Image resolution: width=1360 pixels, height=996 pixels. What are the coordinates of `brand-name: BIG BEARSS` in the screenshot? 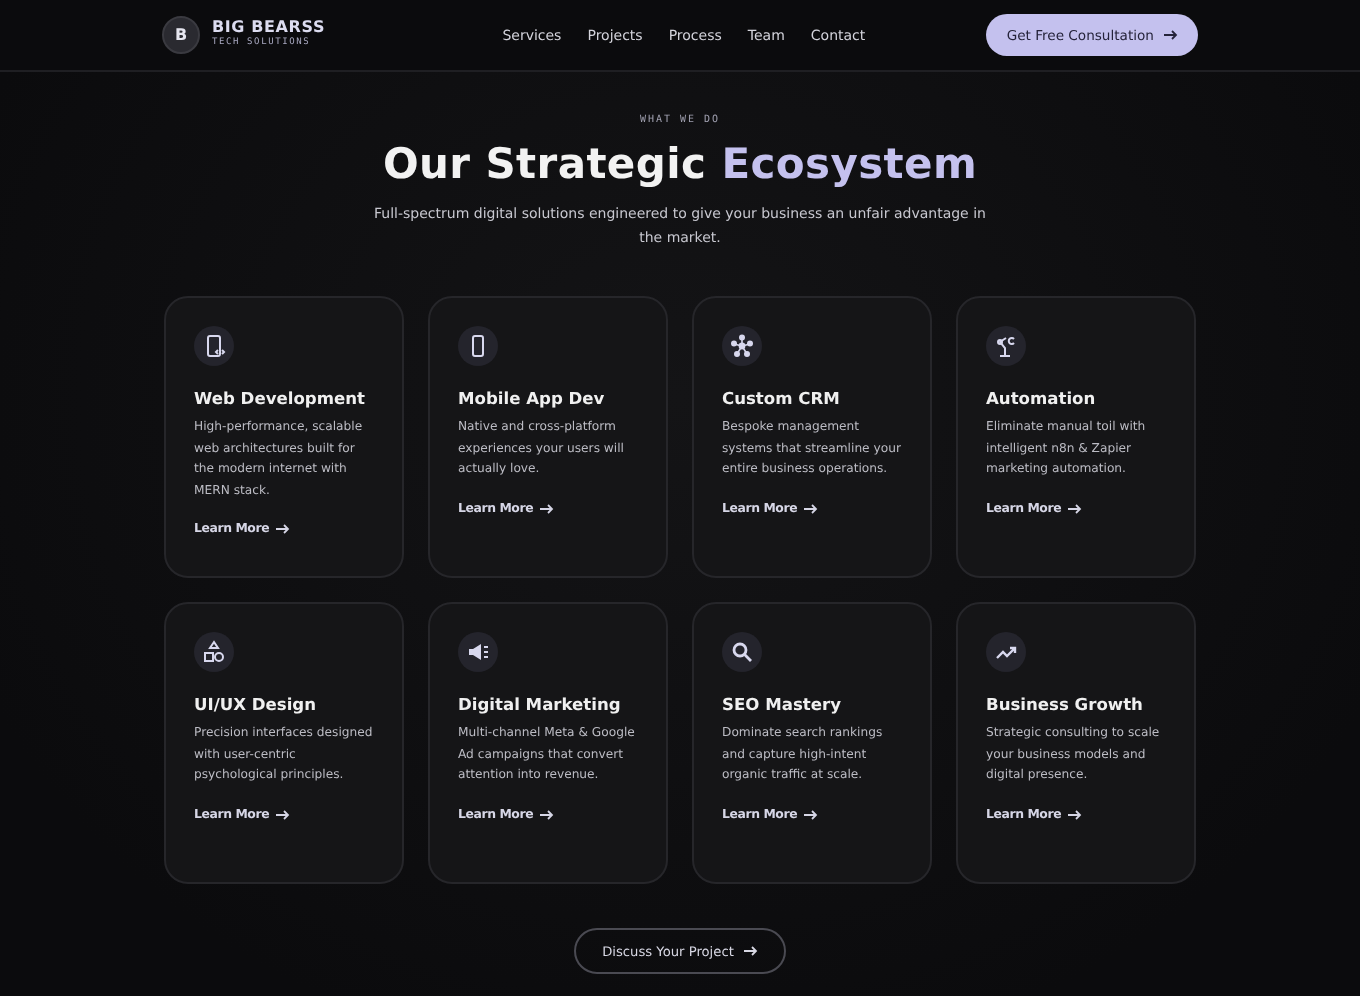 It's located at (269, 28).